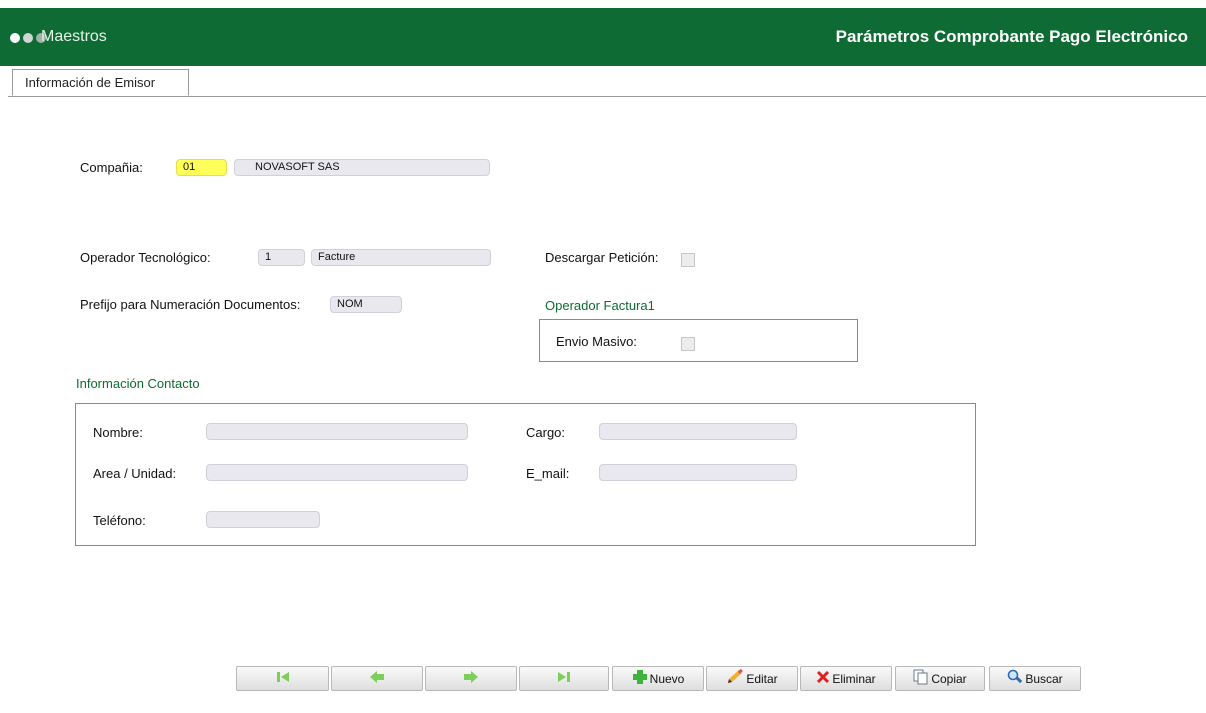  What do you see at coordinates (921, 678) in the screenshot?
I see `copy-icon` at bounding box center [921, 678].